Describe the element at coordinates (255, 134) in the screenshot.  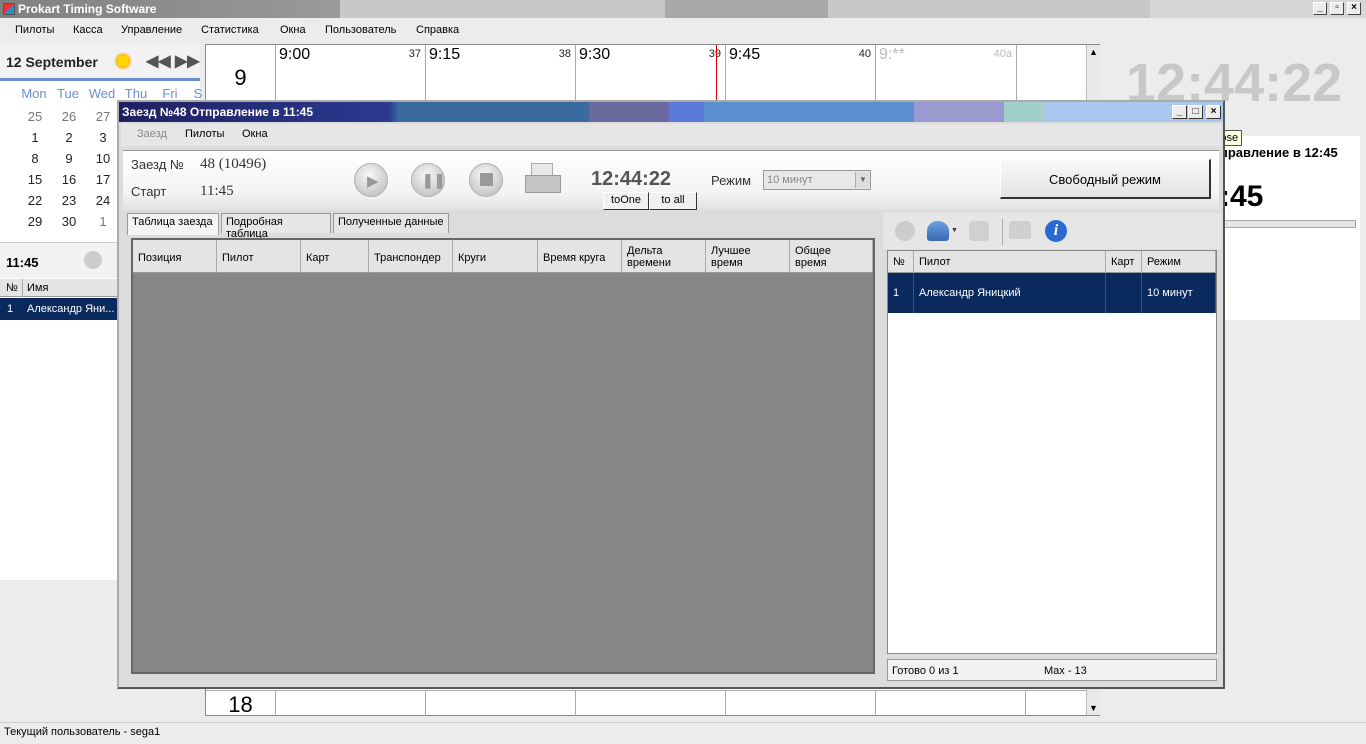
I see `dialog-menu-windows: Окна` at that location.